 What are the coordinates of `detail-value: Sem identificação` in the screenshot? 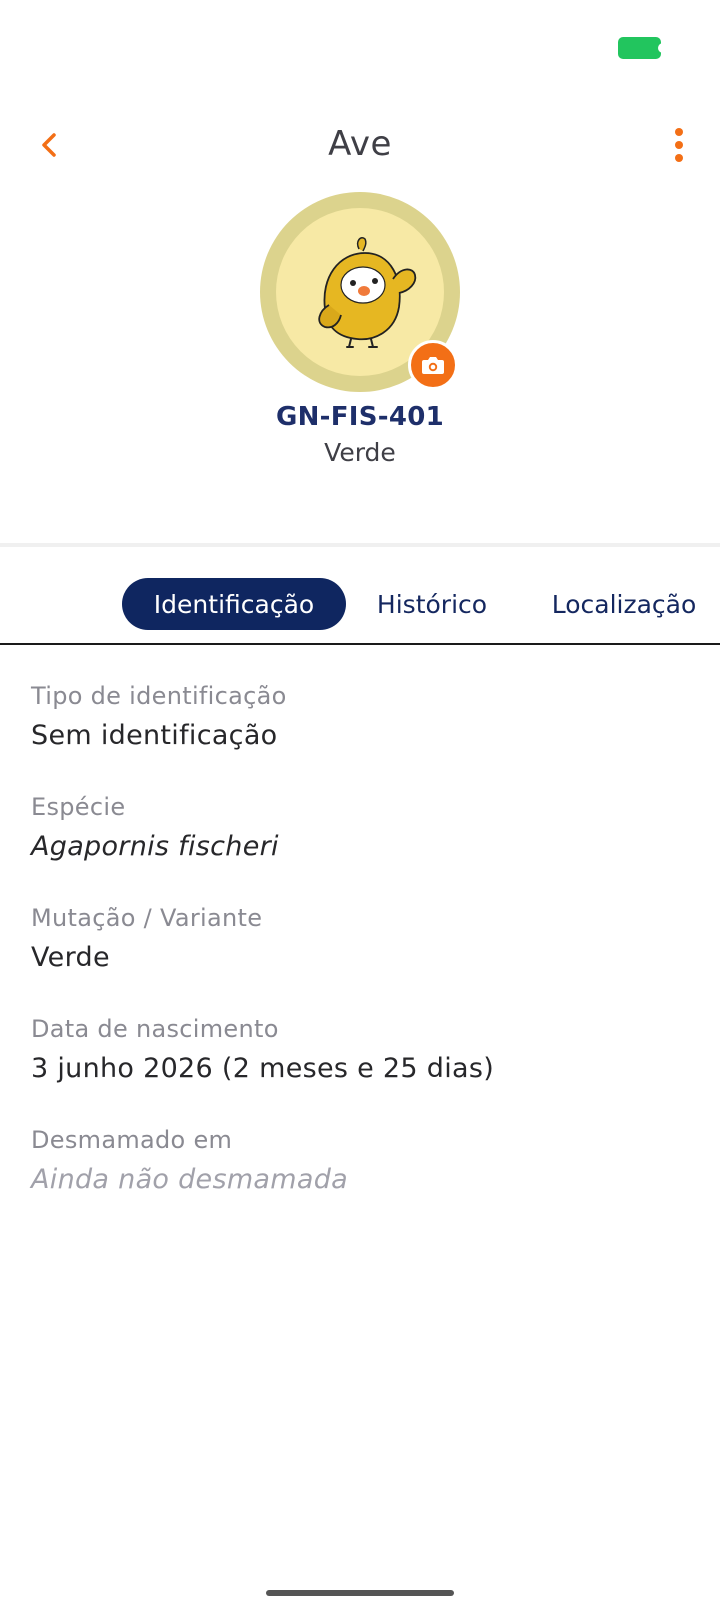 It's located at (154, 735).